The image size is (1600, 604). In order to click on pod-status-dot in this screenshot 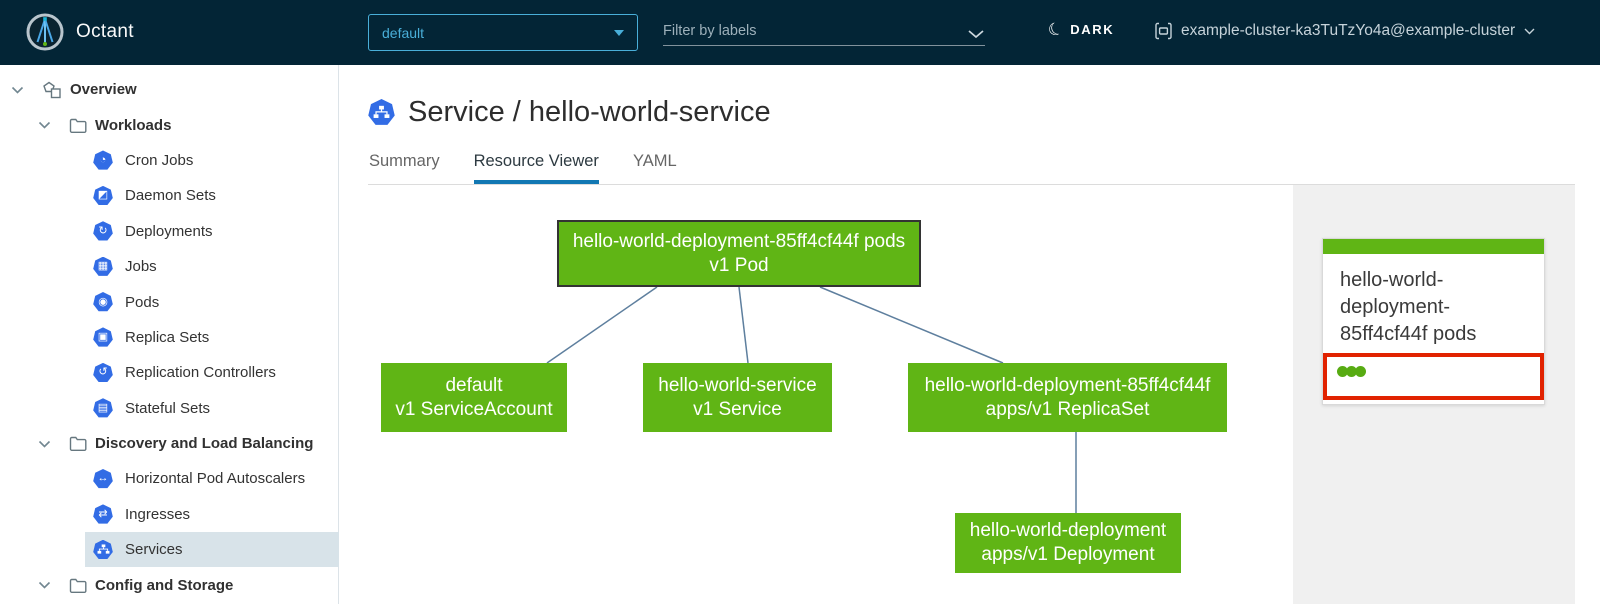, I will do `click(1360, 371)`.